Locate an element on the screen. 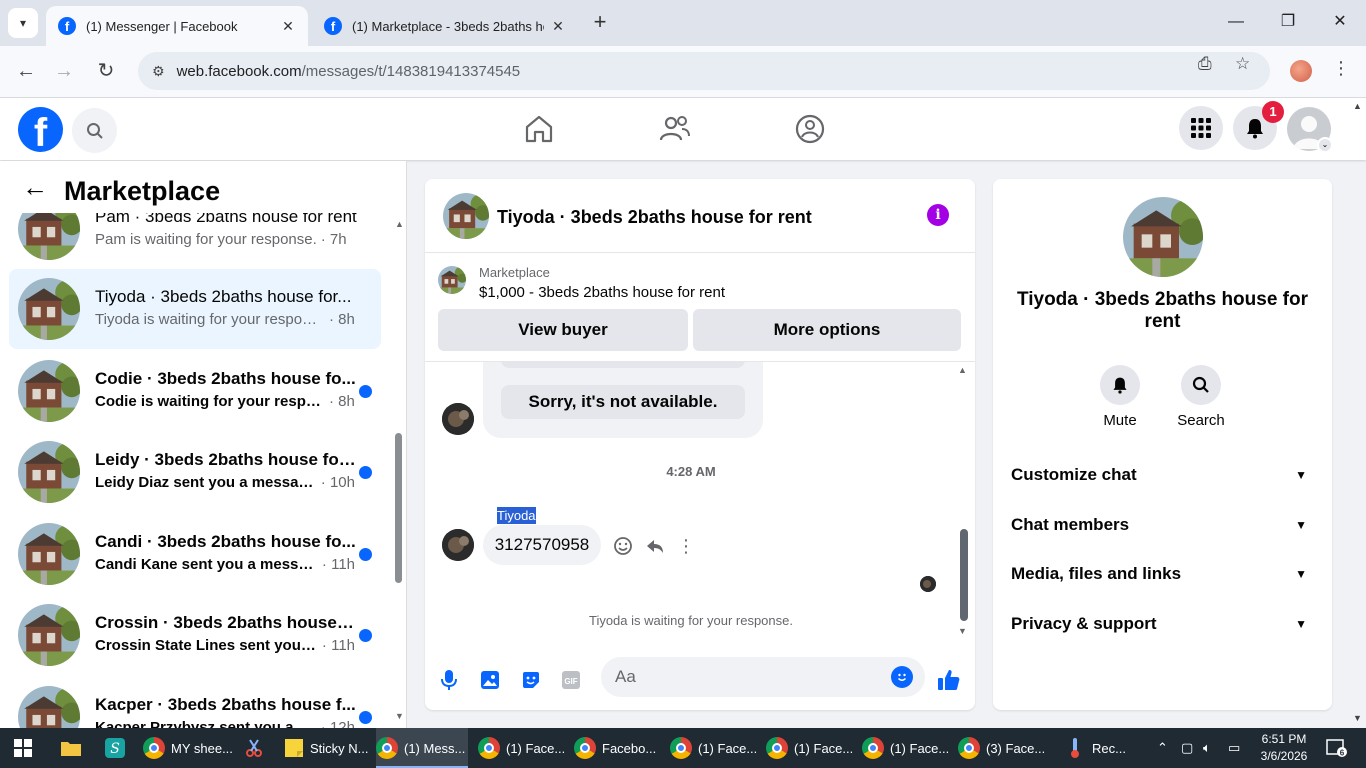 Image resolution: width=1366 pixels, height=768 pixels. facebook-logo: f is located at coordinates (40, 129).